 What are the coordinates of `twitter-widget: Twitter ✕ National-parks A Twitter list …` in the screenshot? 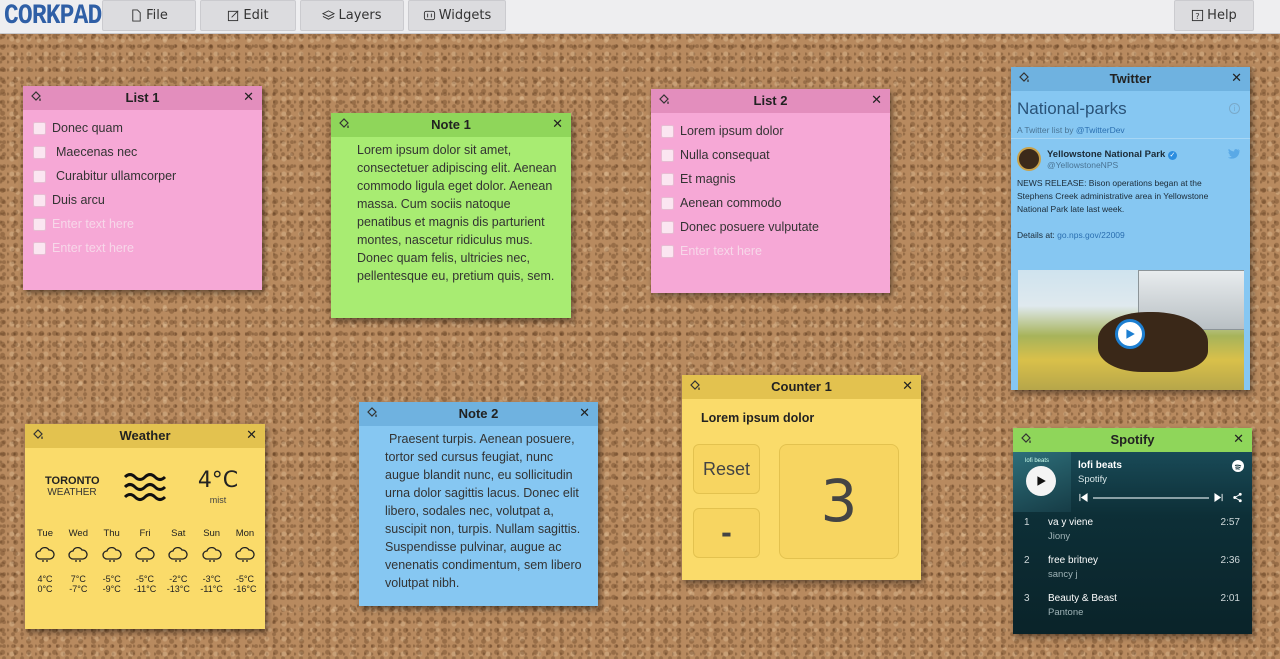 It's located at (1130, 228).